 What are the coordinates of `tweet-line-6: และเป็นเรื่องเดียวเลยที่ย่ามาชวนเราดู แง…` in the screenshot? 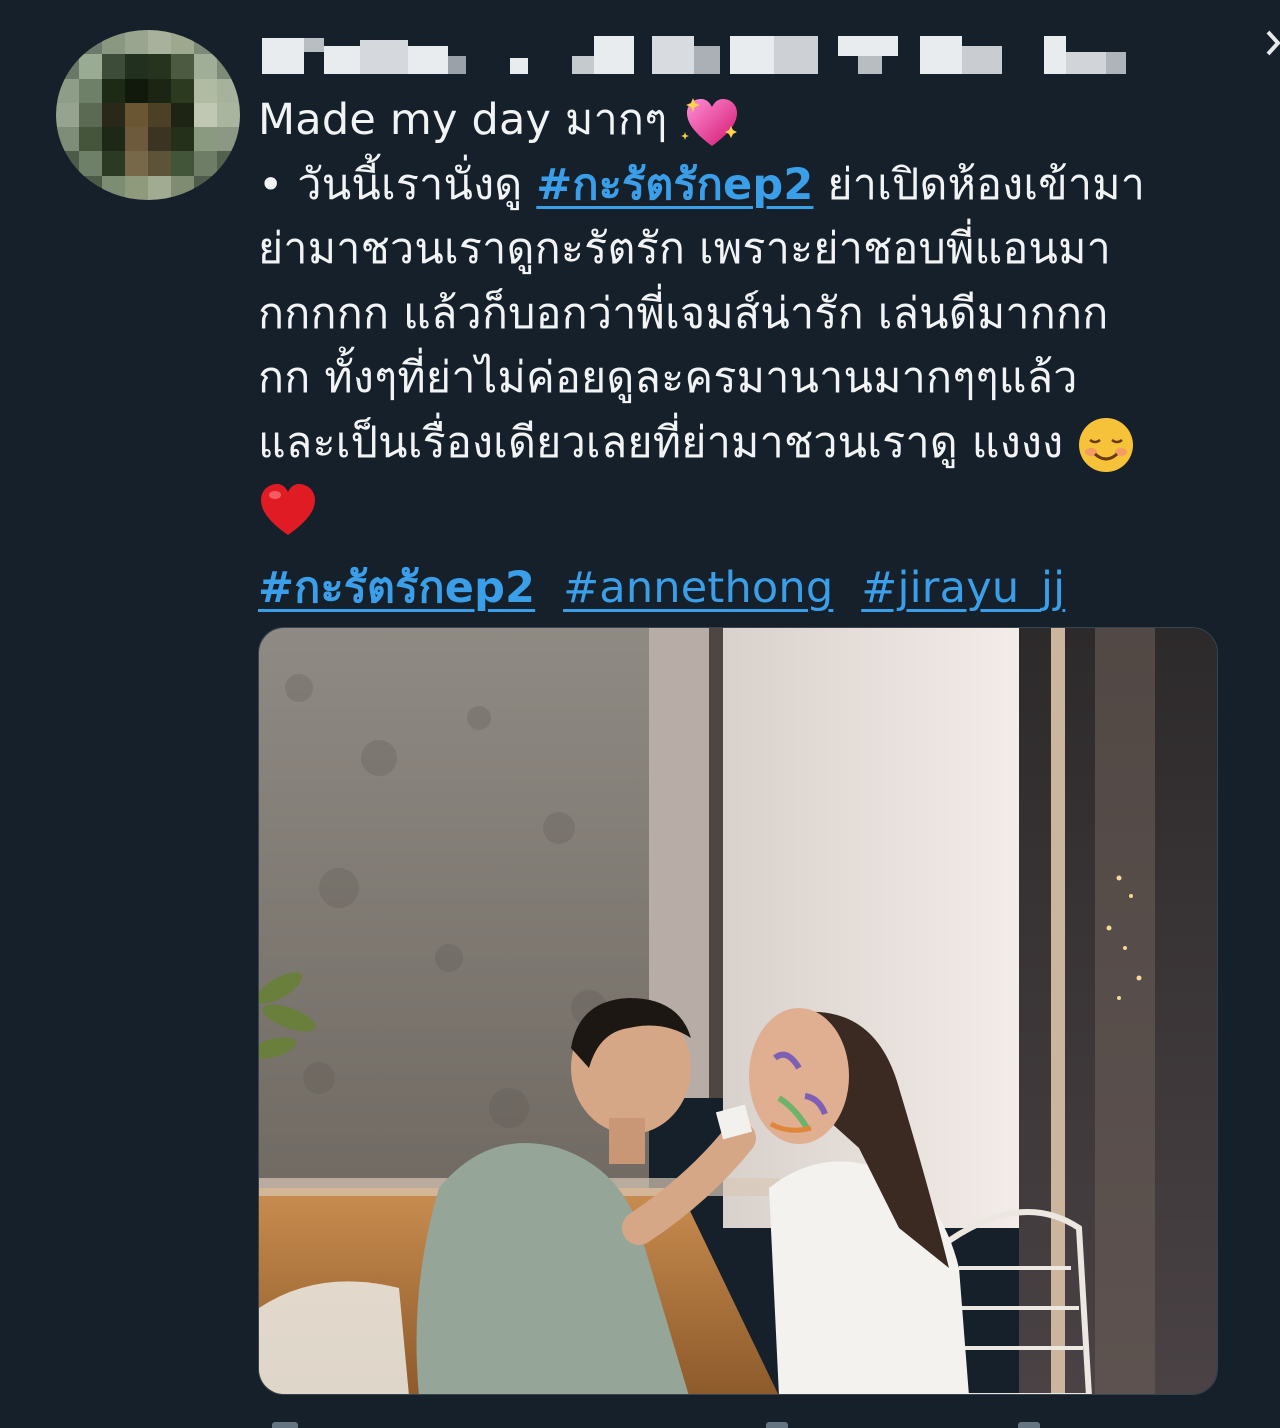 It's located at (758, 443).